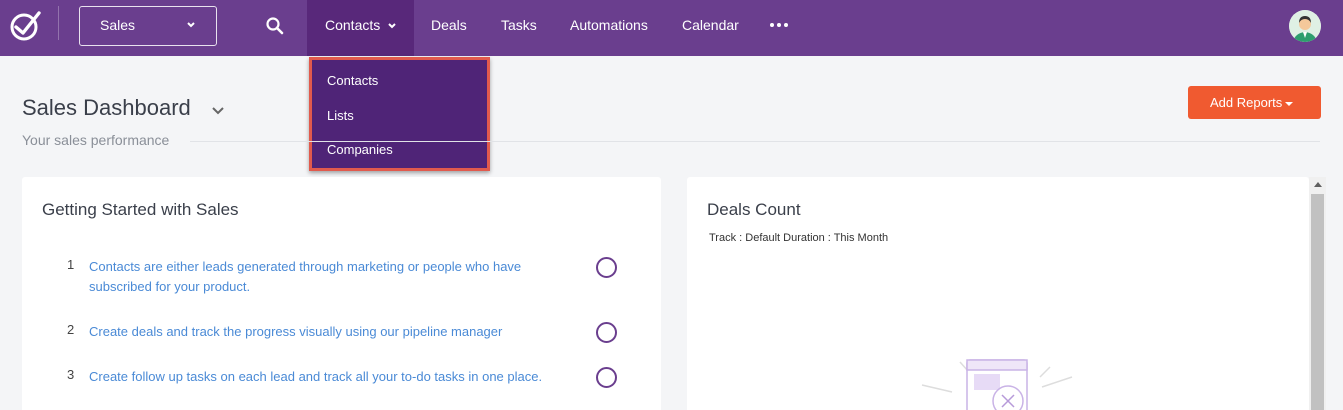  Describe the element at coordinates (148, 26) in the screenshot. I see `module-select: Sales` at that location.